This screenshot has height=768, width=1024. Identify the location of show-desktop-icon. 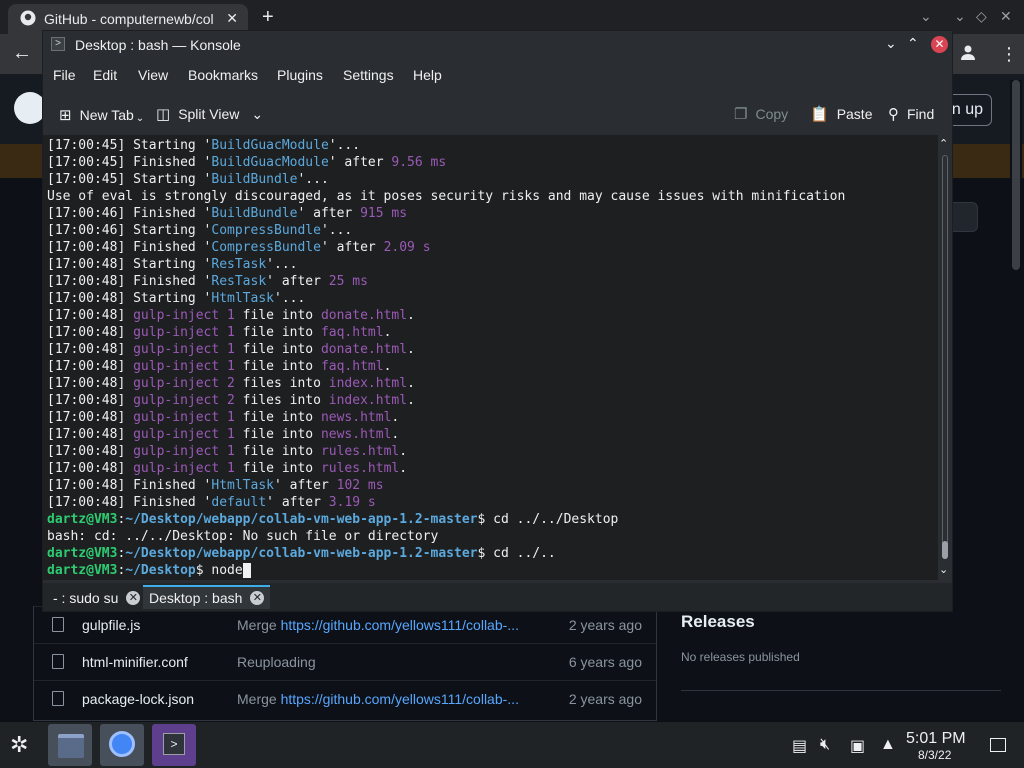
(998, 745).